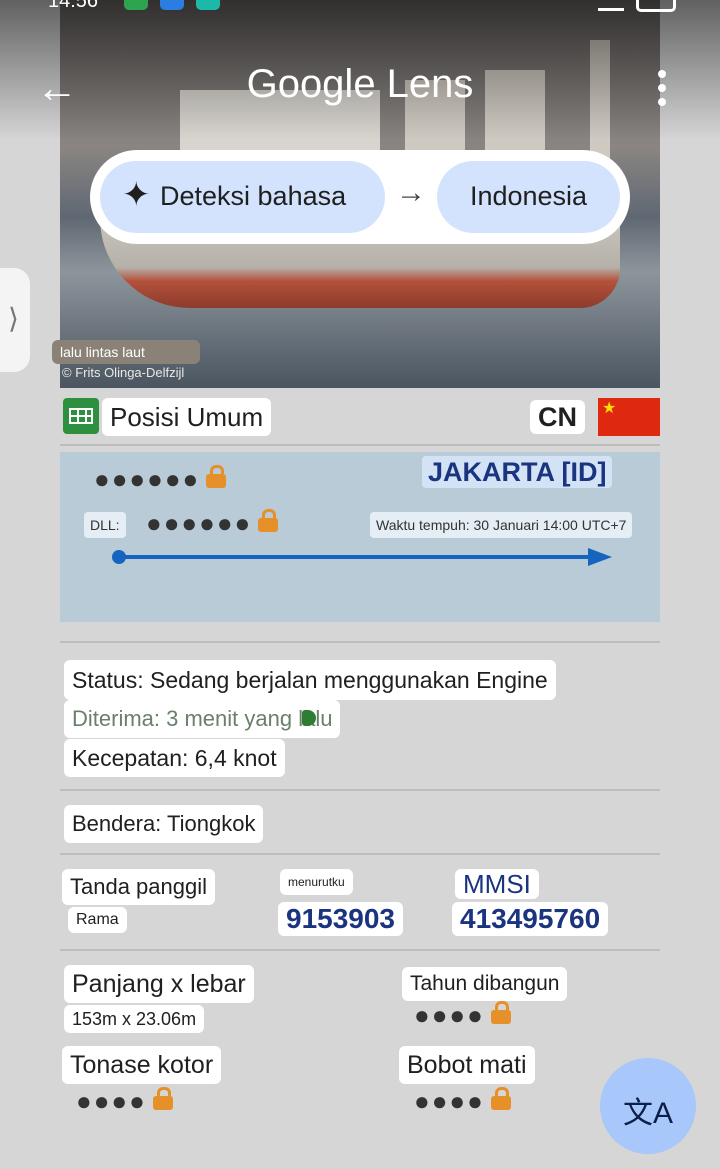 This screenshot has height=1169, width=720. I want to click on imo-label: menurutku, so click(316, 882).